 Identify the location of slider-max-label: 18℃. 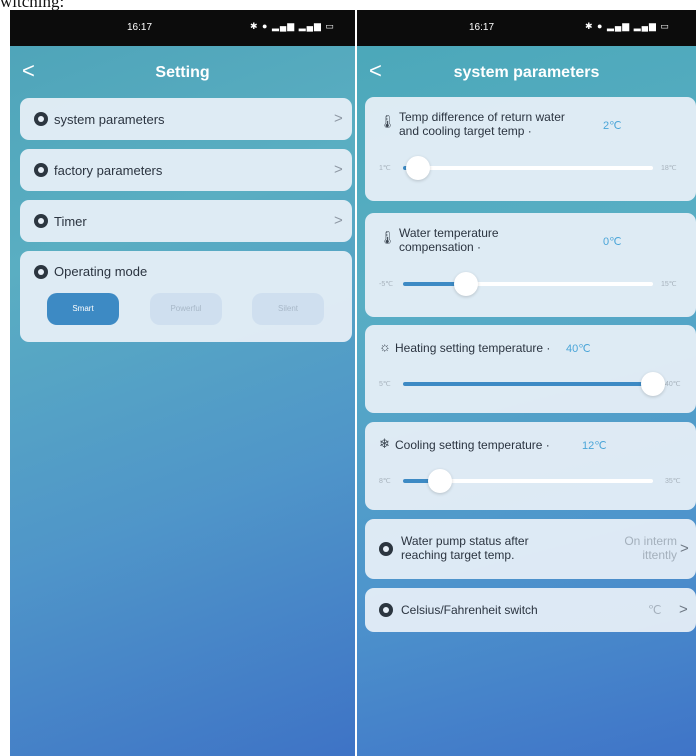
(669, 168).